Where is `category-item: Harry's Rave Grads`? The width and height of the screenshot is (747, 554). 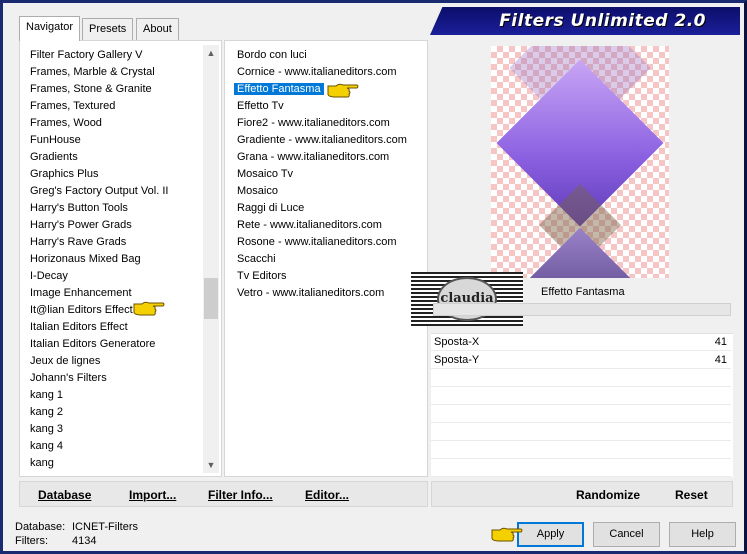 category-item: Harry's Rave Grads is located at coordinates (78, 242).